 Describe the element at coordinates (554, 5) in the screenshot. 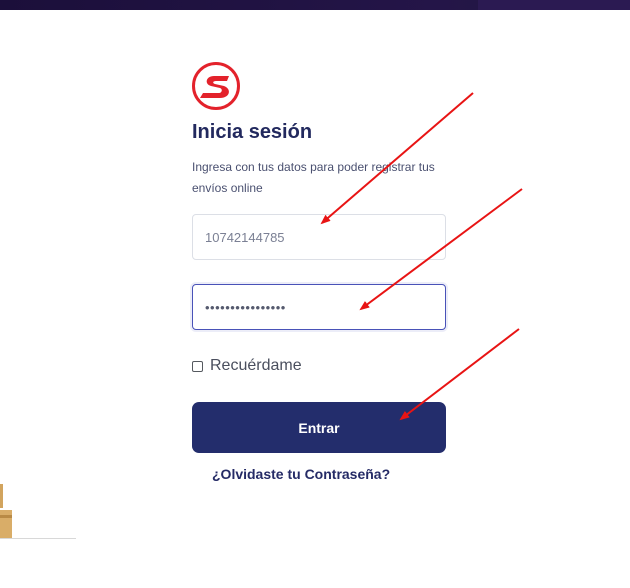

I see `top-bar-accent` at that location.